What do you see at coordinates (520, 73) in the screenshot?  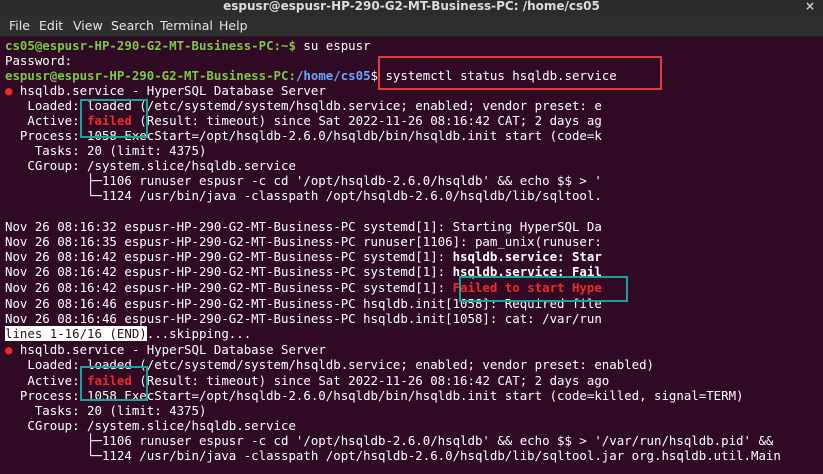 I see `command-highlight-box` at bounding box center [520, 73].